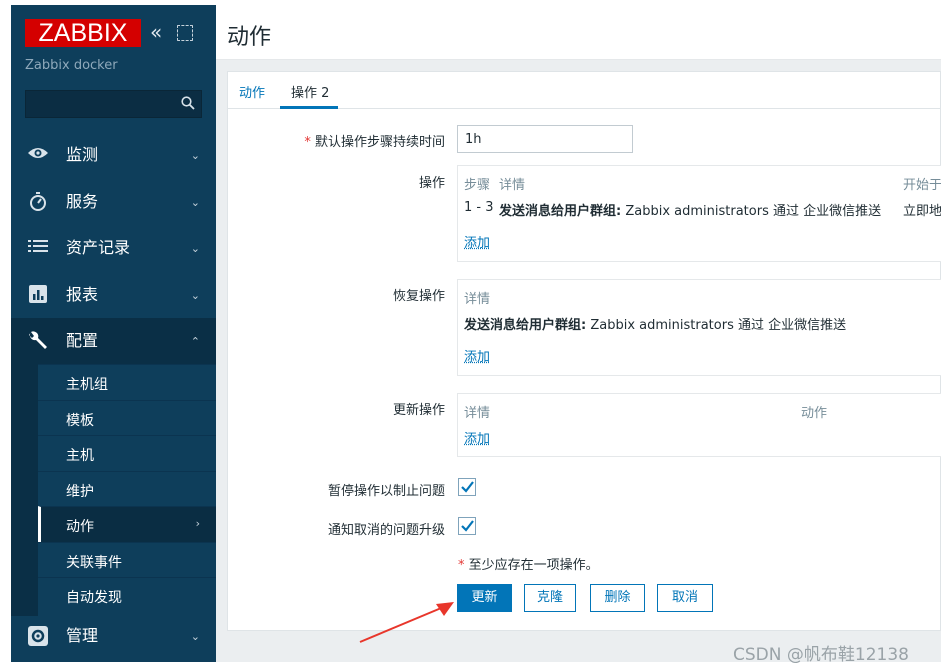  What do you see at coordinates (379, 142) in the screenshot?
I see `default-duration-text: 默认操作步骤持续时间` at bounding box center [379, 142].